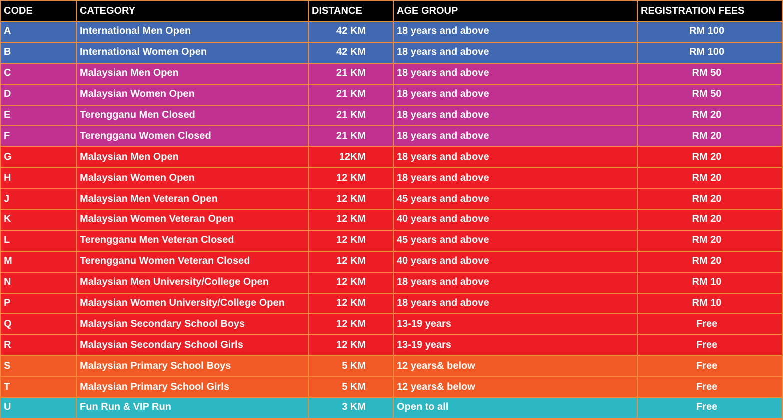 This screenshot has width=783, height=420. I want to click on column-header: AGE GROUP, so click(515, 11).